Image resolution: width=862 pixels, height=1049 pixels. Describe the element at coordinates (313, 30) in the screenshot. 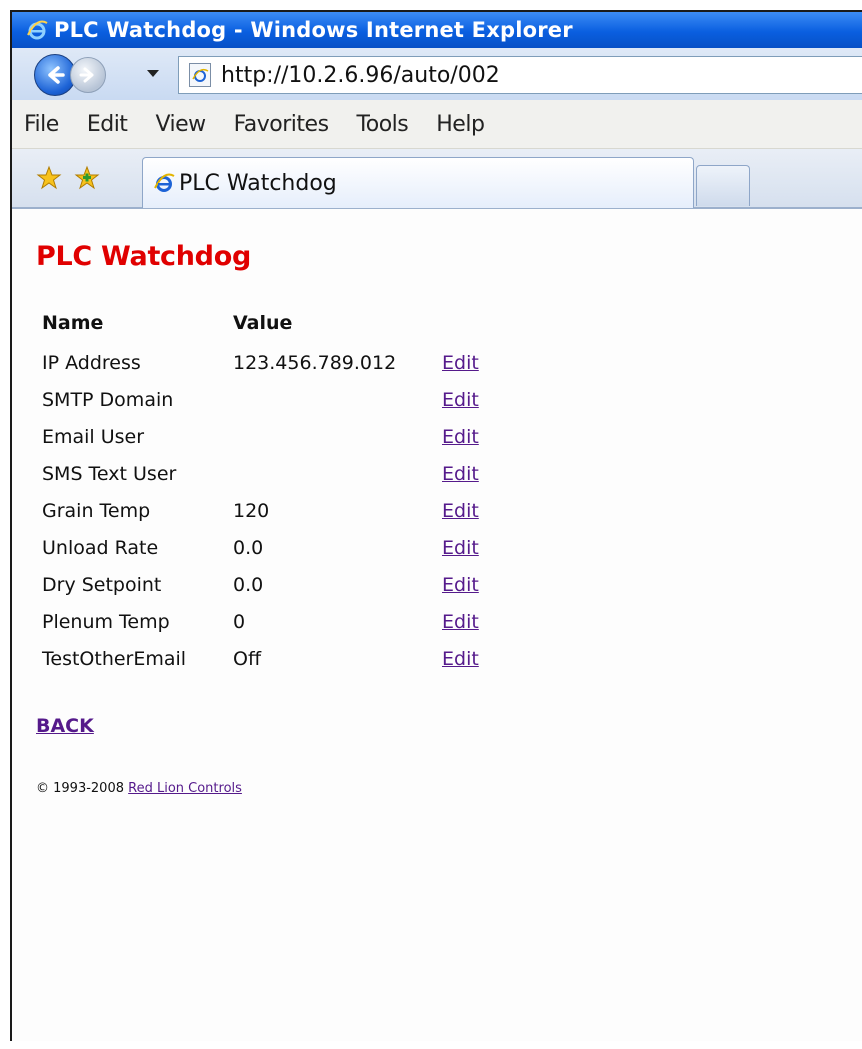

I see `window-title: PLC Watchdog - Windows Internet Explorer` at that location.